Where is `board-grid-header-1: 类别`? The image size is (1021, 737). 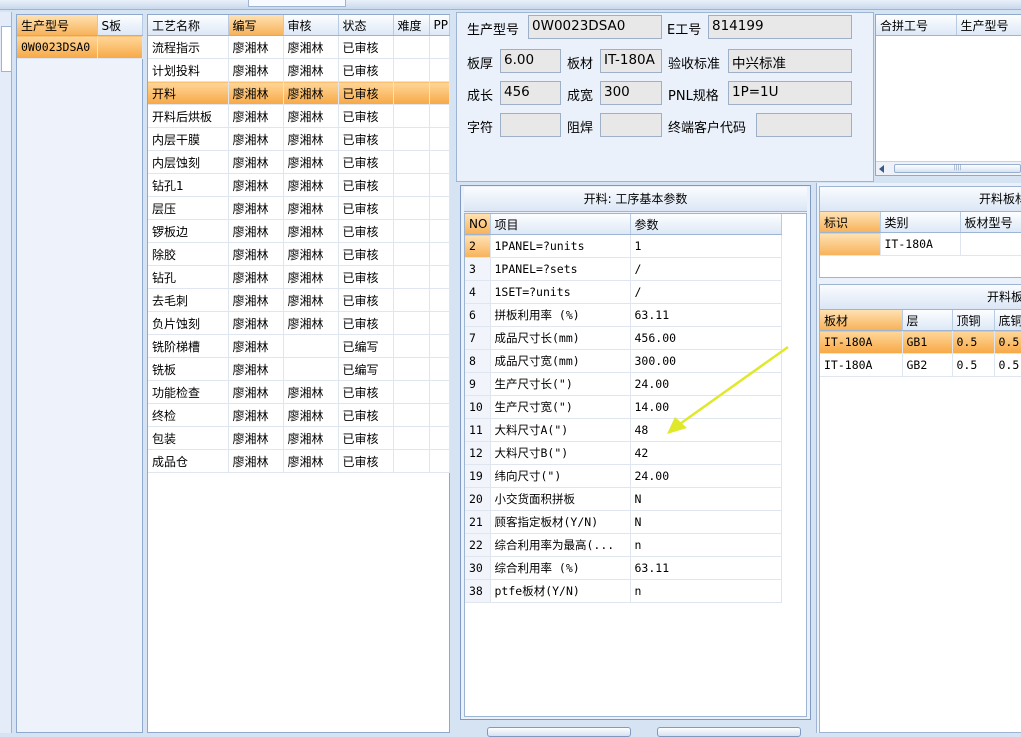
board-grid-header-1: 类别 is located at coordinates (920, 222).